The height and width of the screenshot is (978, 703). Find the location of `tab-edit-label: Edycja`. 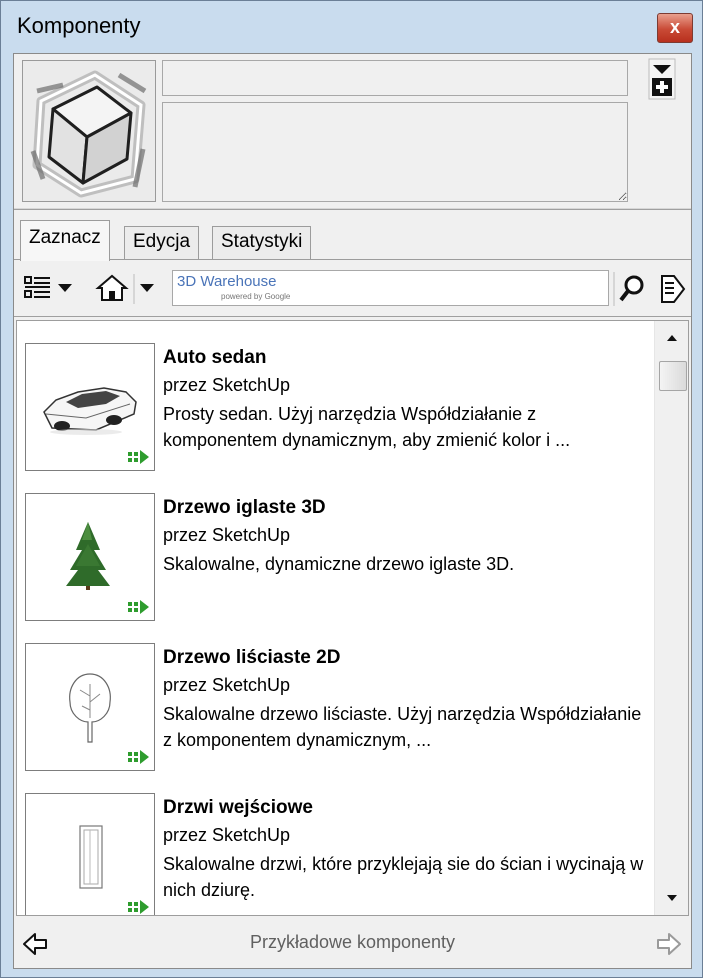

tab-edit-label: Edycja is located at coordinates (162, 241).